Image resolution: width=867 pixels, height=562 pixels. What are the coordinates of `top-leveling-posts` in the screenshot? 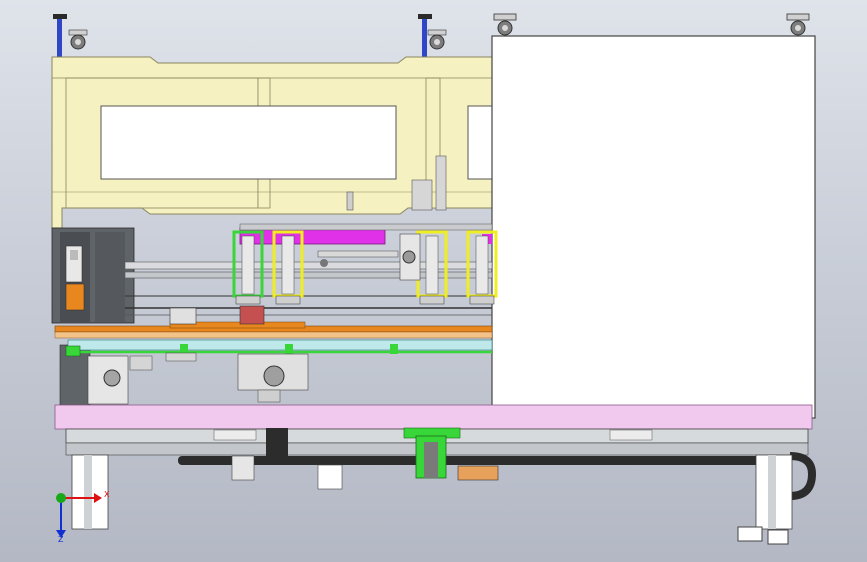 It's located at (242, 35).